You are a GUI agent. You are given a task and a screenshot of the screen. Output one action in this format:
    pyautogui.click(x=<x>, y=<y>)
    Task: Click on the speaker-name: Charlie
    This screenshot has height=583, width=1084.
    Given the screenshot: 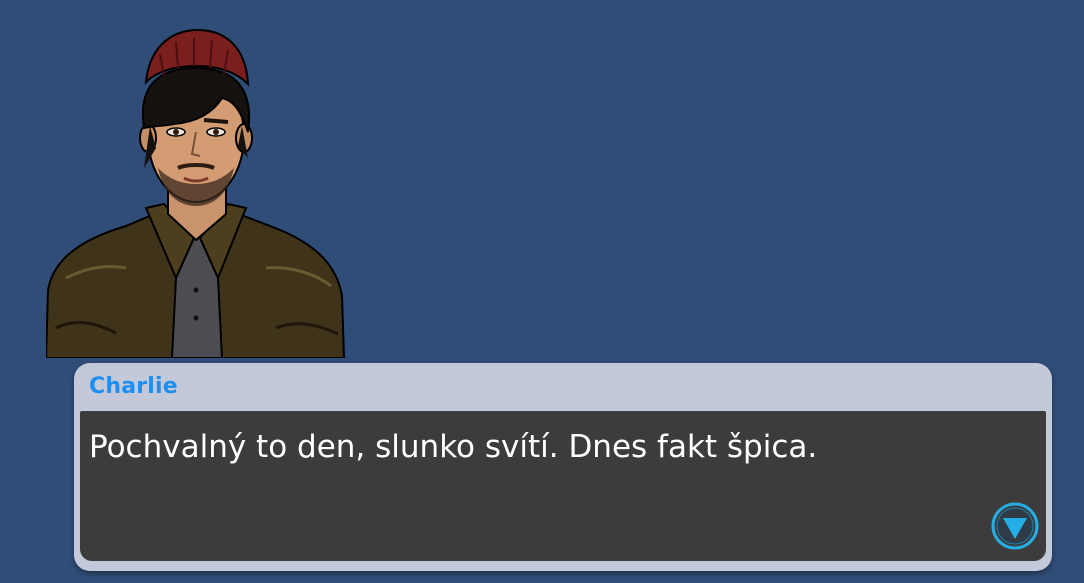 What is the action you would take?
    pyautogui.click(x=133, y=386)
    